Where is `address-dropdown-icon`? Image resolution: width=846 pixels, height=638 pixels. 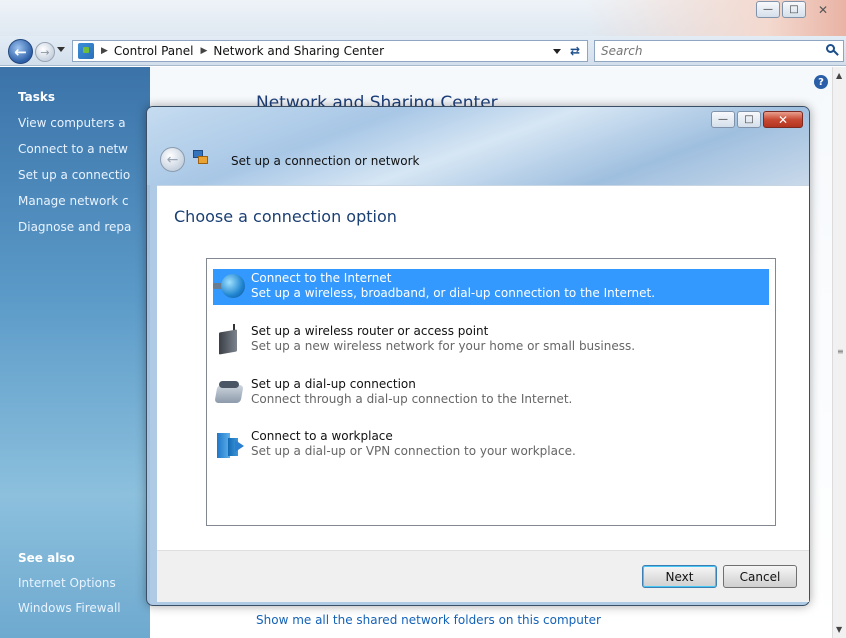
address-dropdown-icon is located at coordinates (557, 51).